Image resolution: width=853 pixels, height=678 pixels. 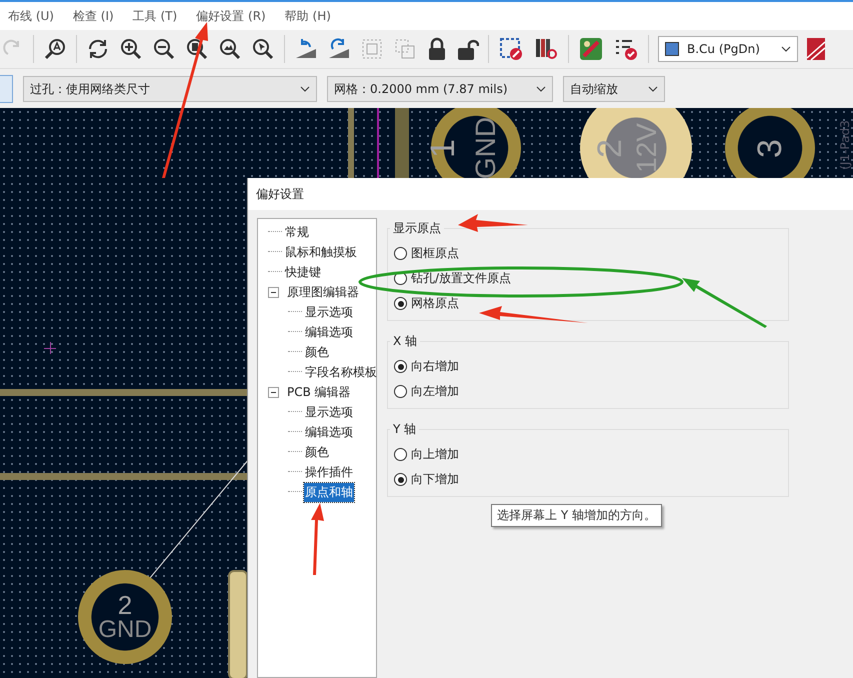 What do you see at coordinates (435, 303) in the screenshot?
I see `radio-label: 网格原点` at bounding box center [435, 303].